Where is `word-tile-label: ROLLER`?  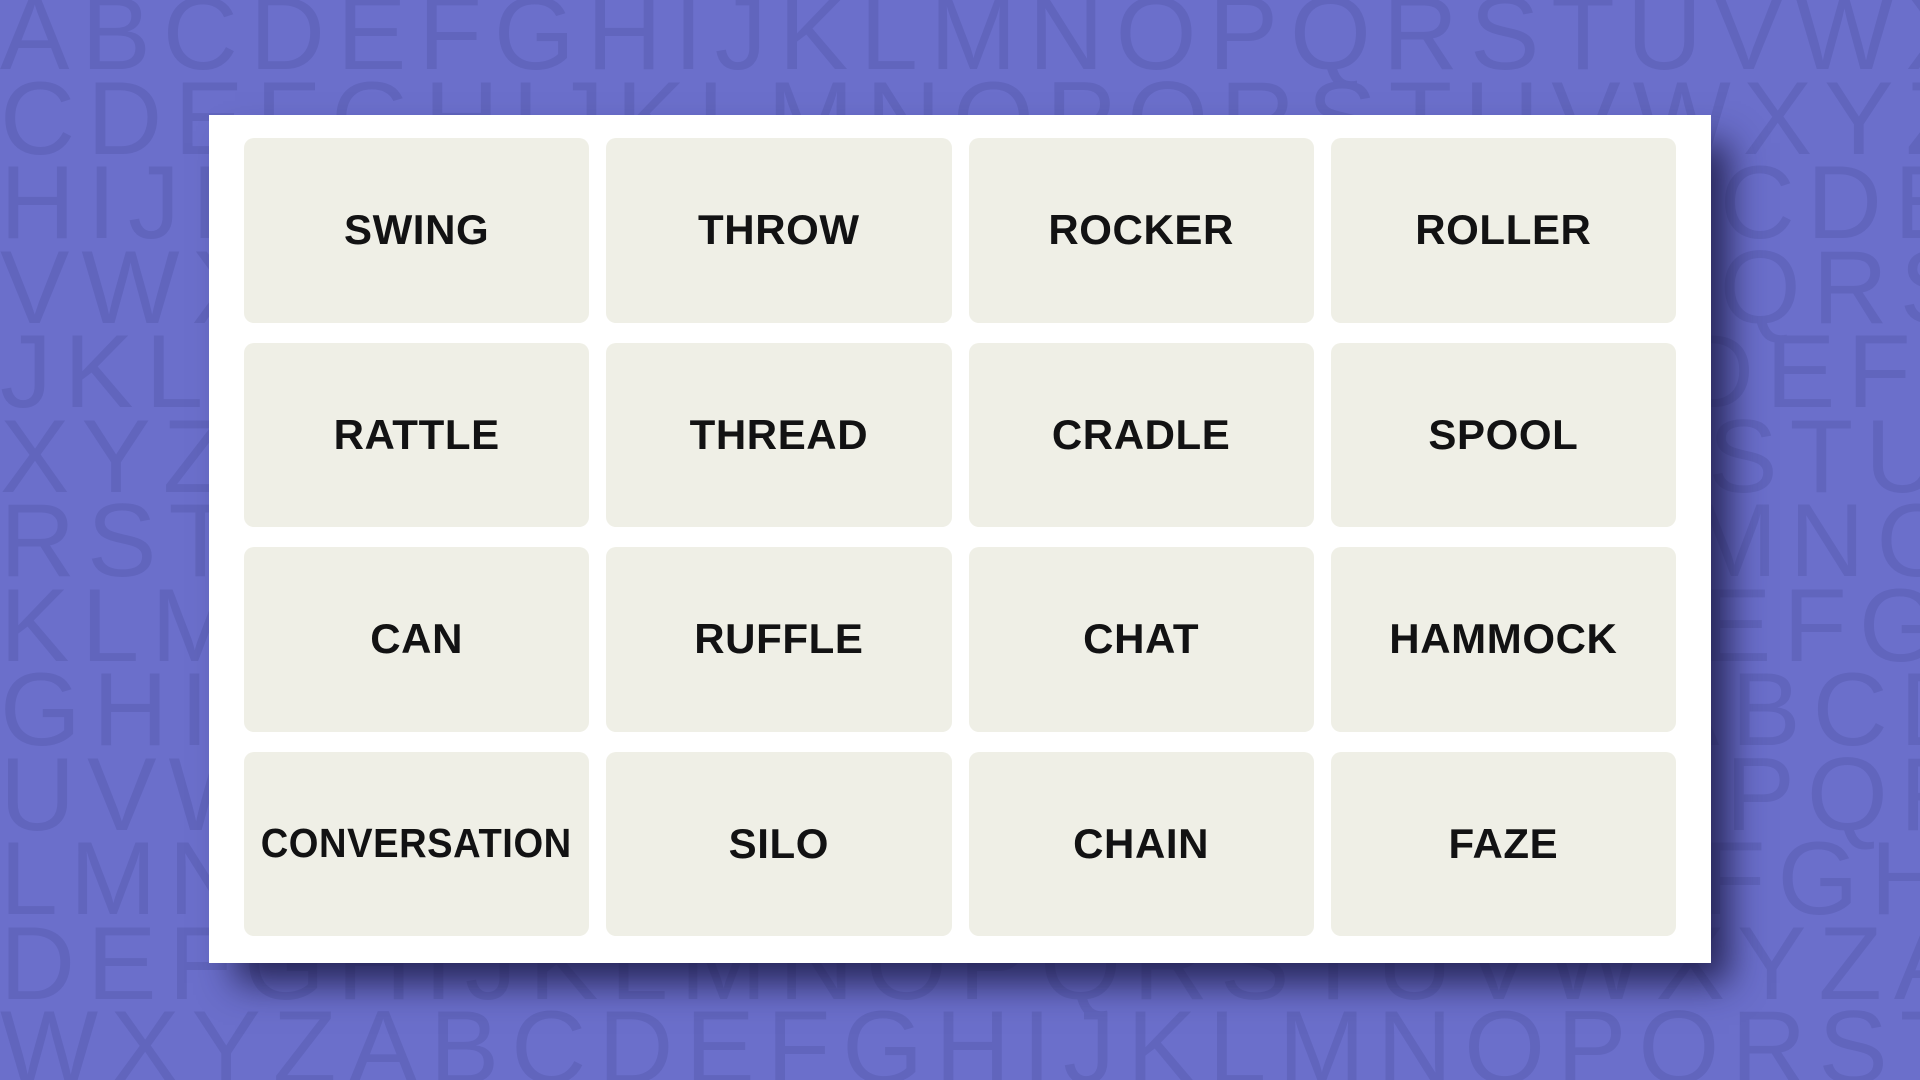 word-tile-label: ROLLER is located at coordinates (1503, 230).